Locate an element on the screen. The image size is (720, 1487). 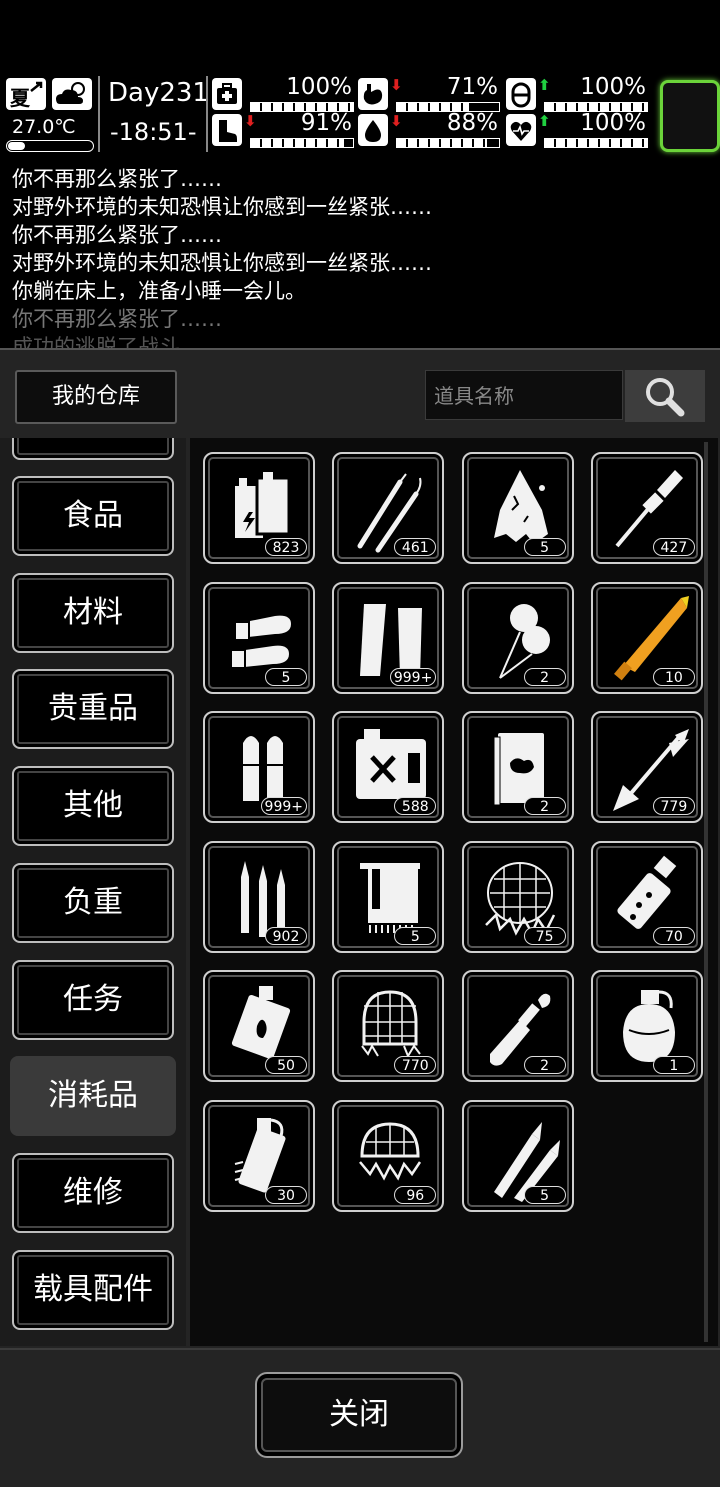
item-slot: 1 is located at coordinates (646, 1026).